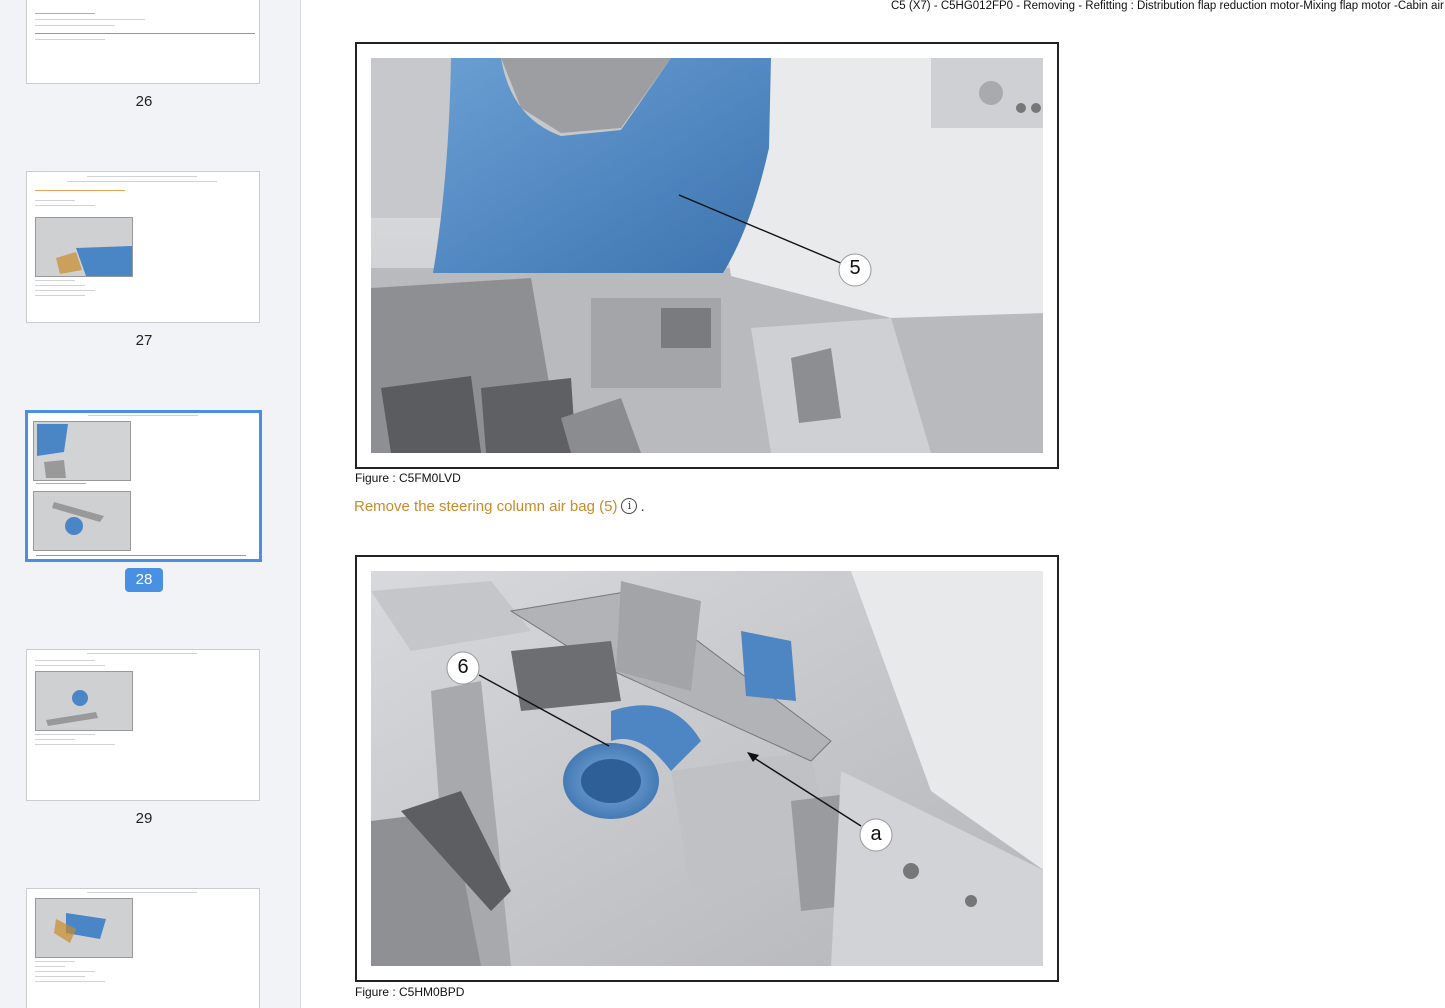  Describe the element at coordinates (855, 268) in the screenshot. I see `callout-label-5: 5` at that location.